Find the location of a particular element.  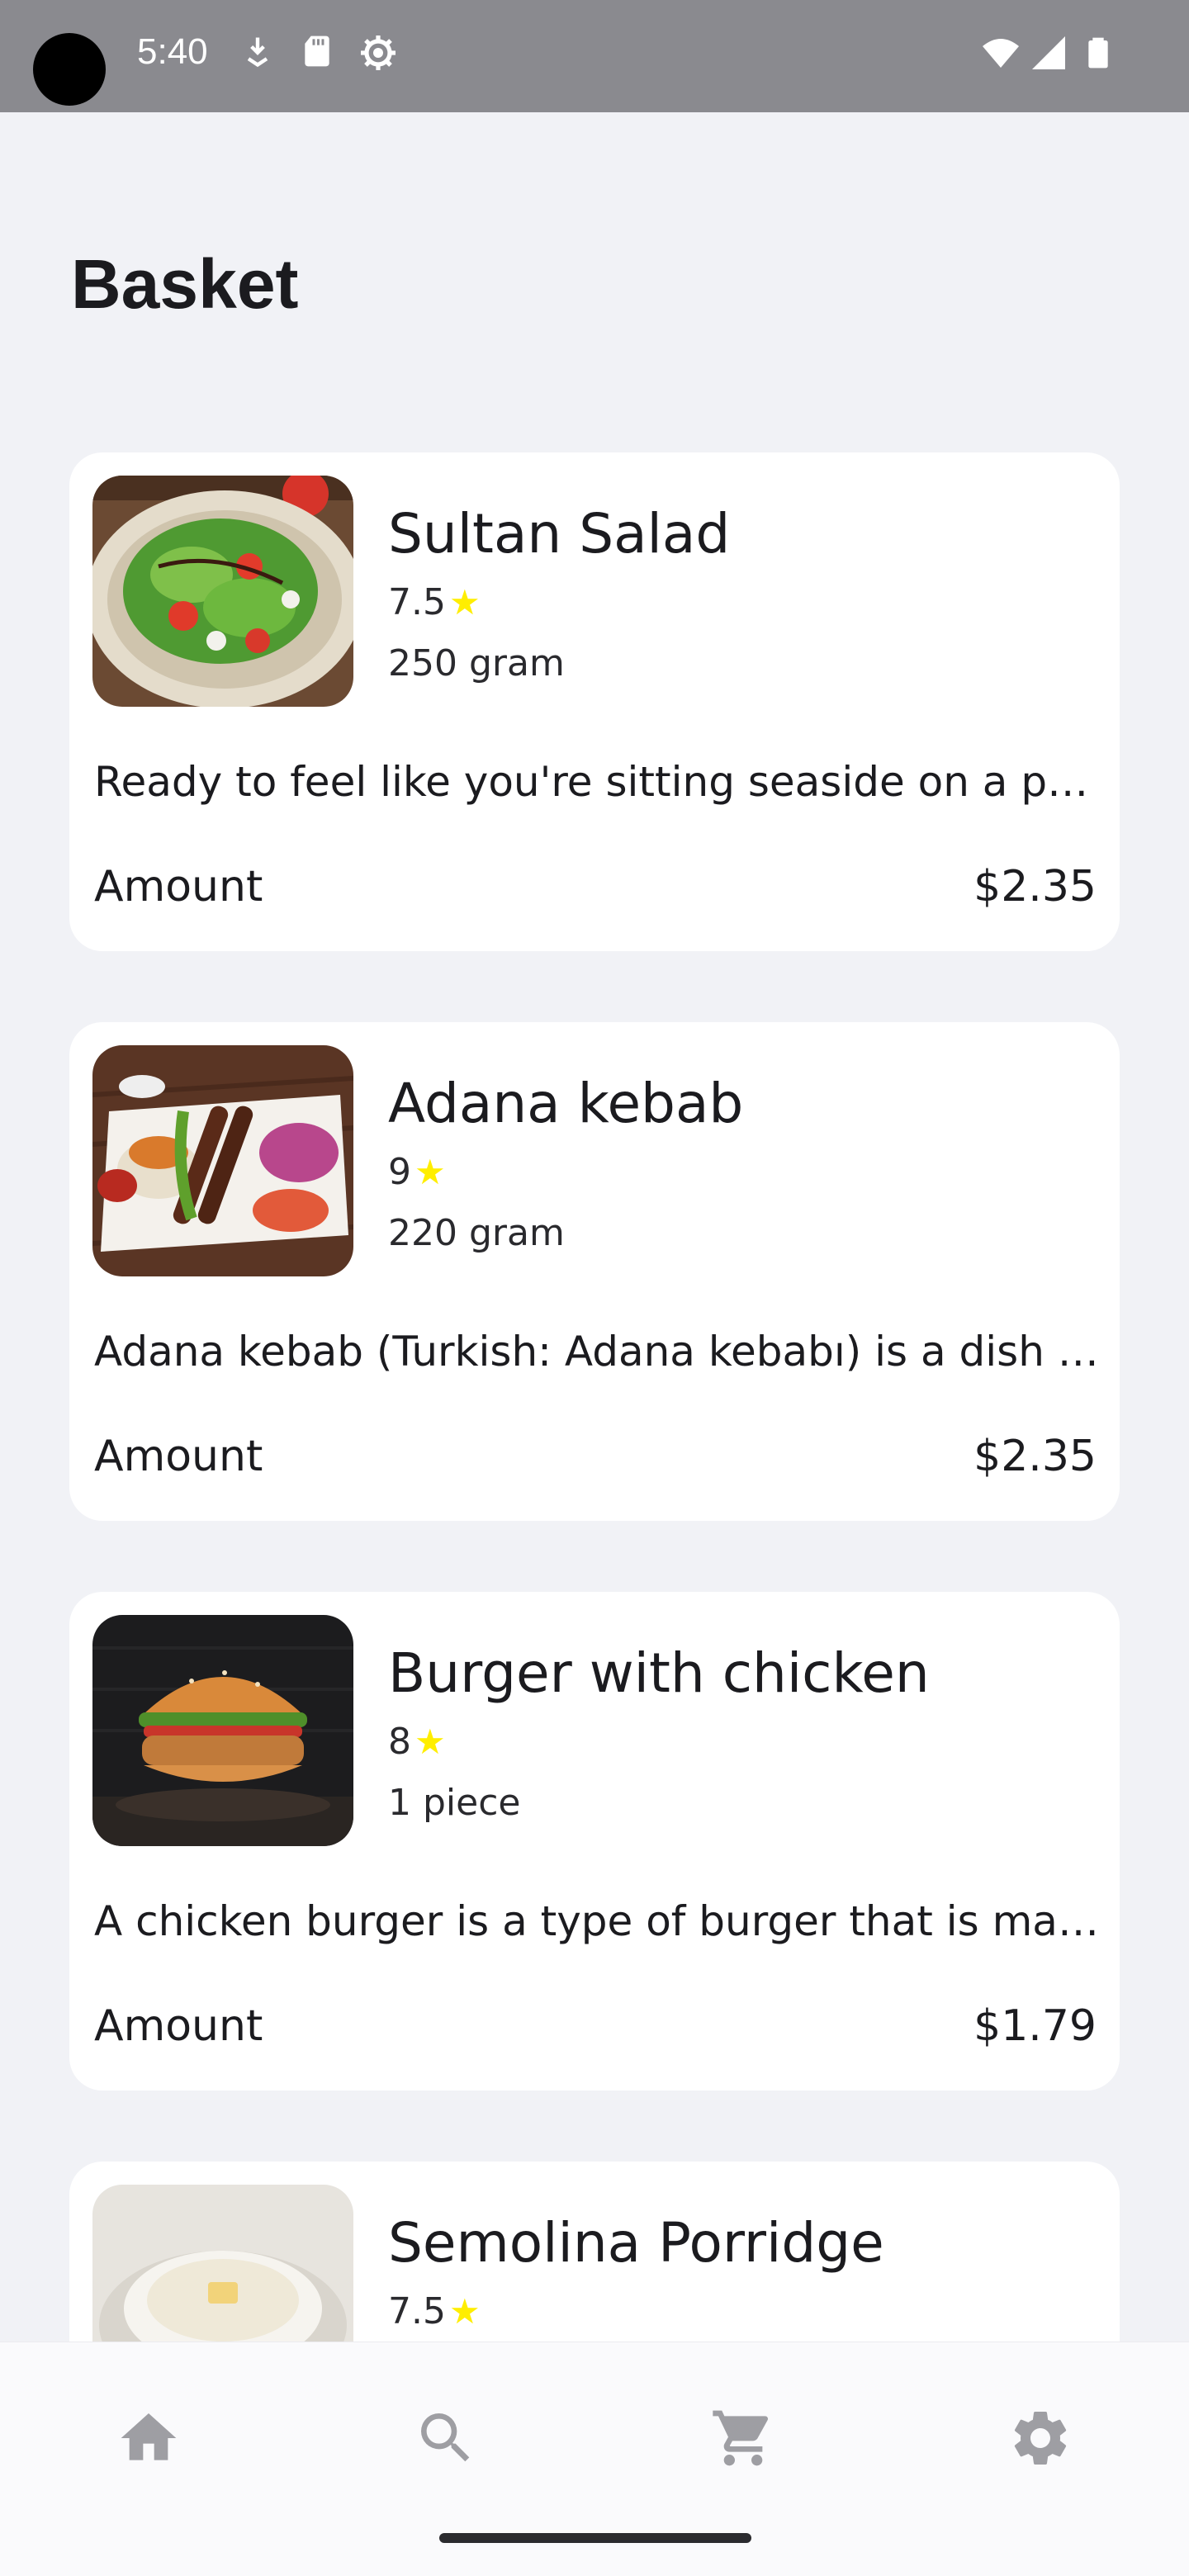

salad-photo is located at coordinates (222, 591).